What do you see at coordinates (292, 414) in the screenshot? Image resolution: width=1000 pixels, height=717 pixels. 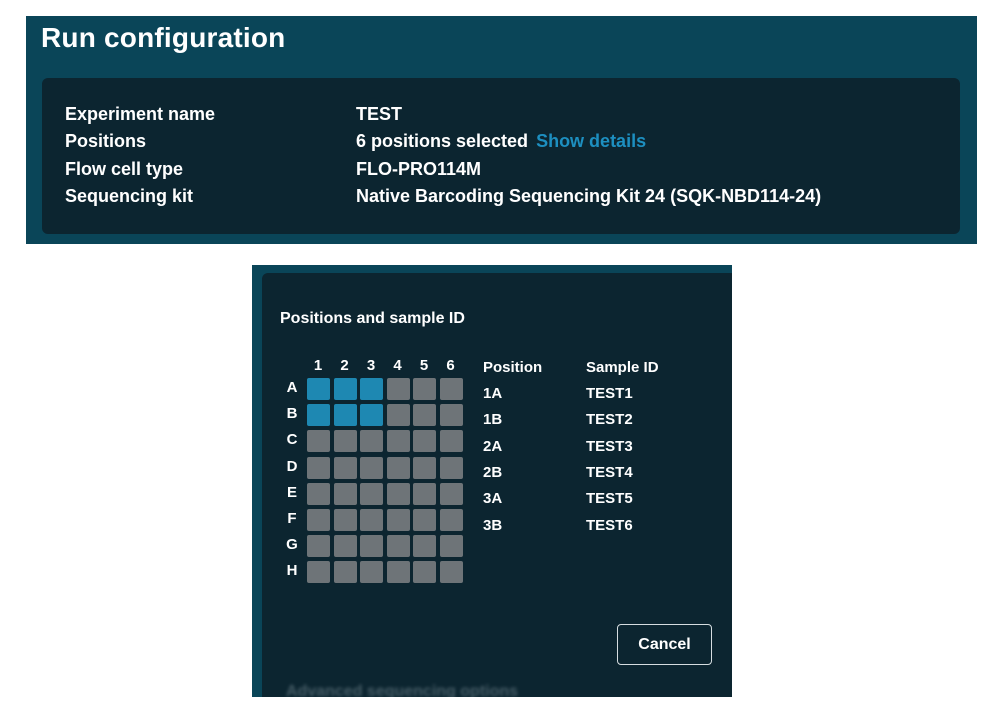 I see `grid-row-label: B` at bounding box center [292, 414].